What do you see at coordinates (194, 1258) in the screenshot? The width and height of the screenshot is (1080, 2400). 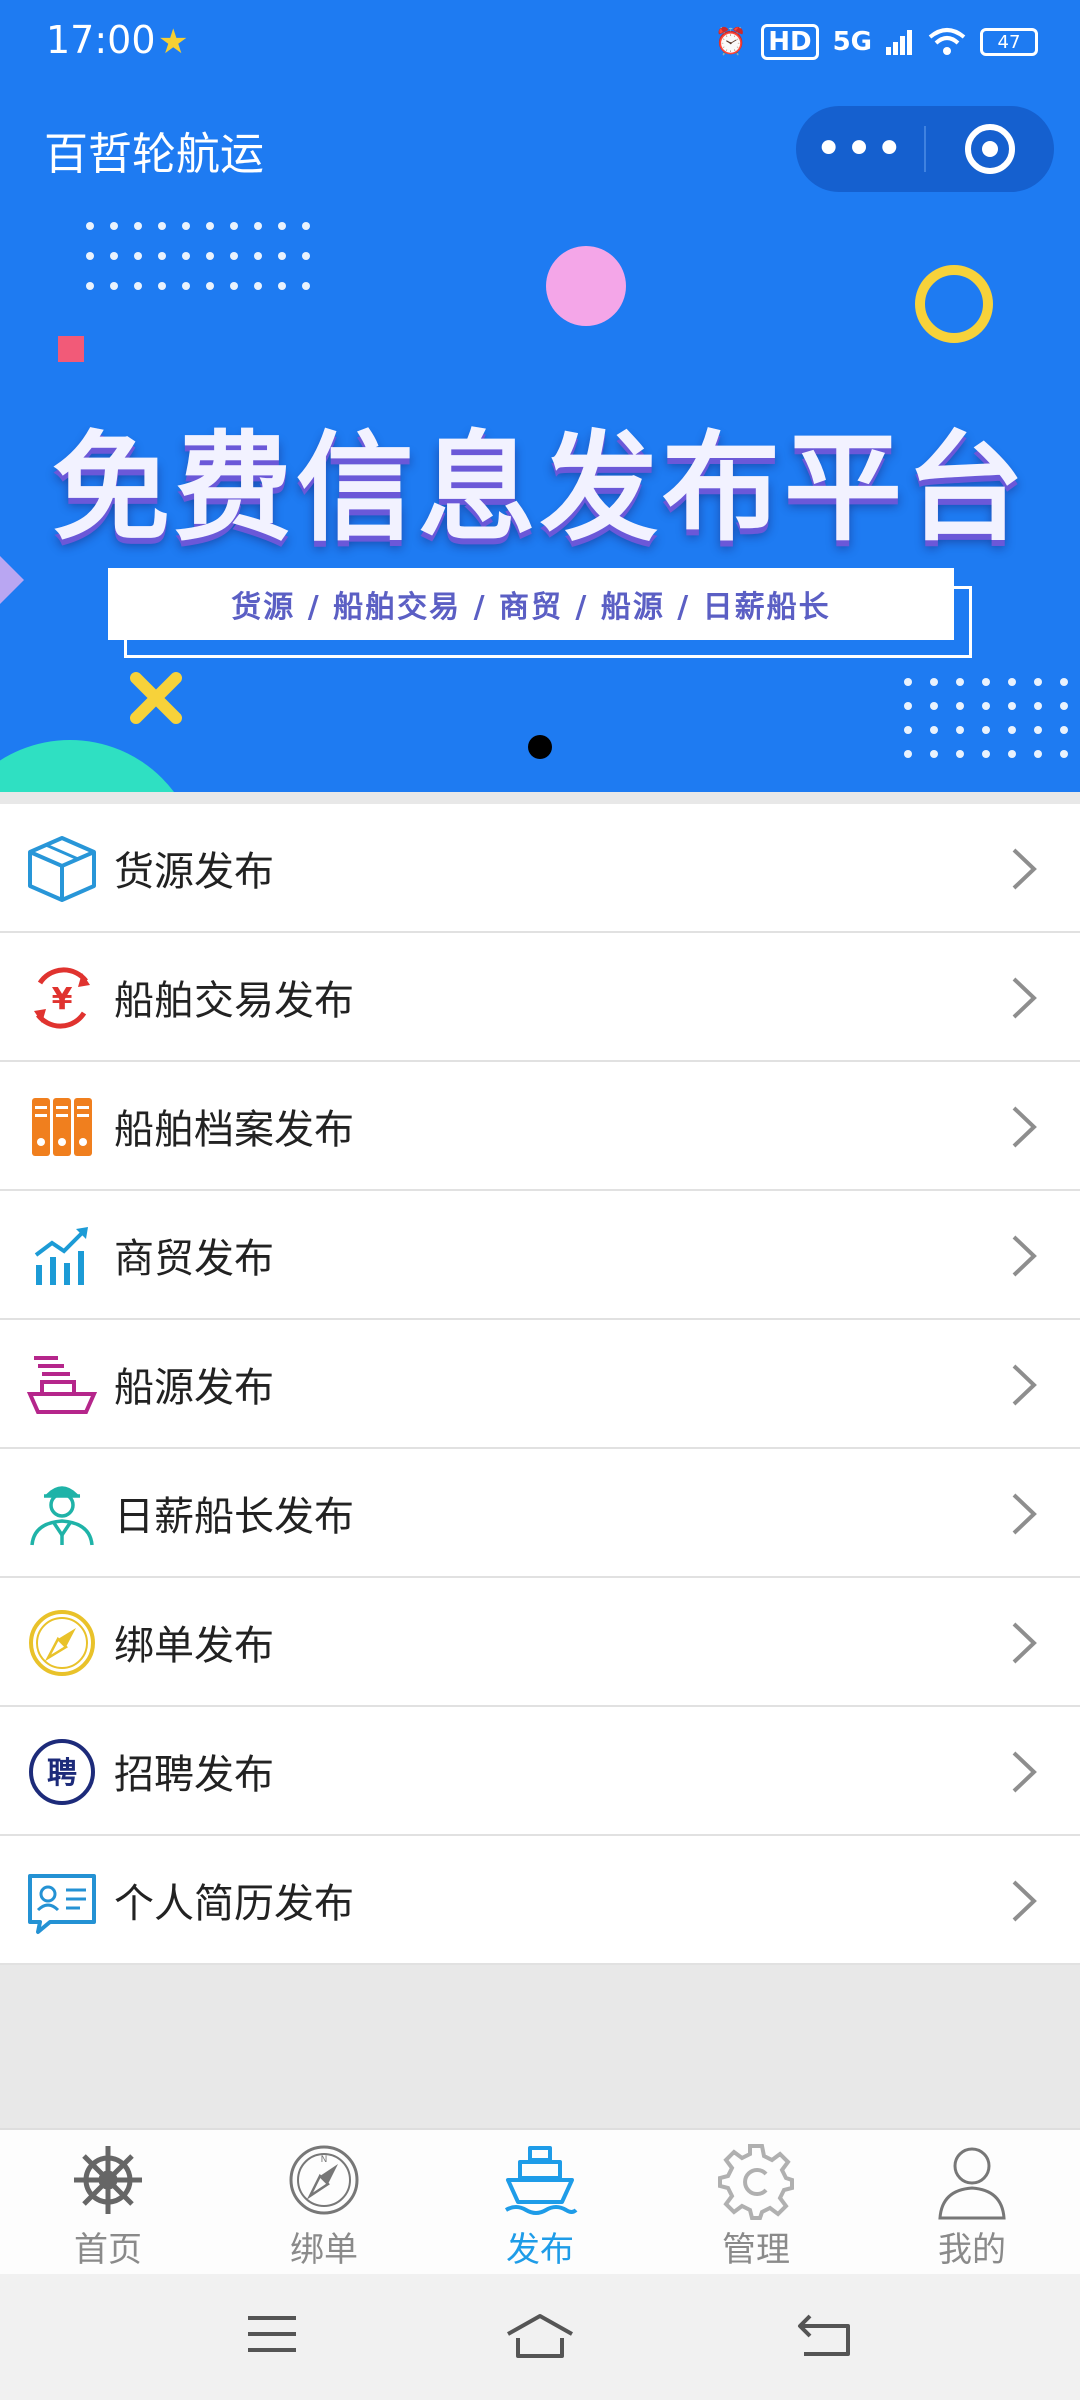 I see `menu-item-label: 商贸发布` at bounding box center [194, 1258].